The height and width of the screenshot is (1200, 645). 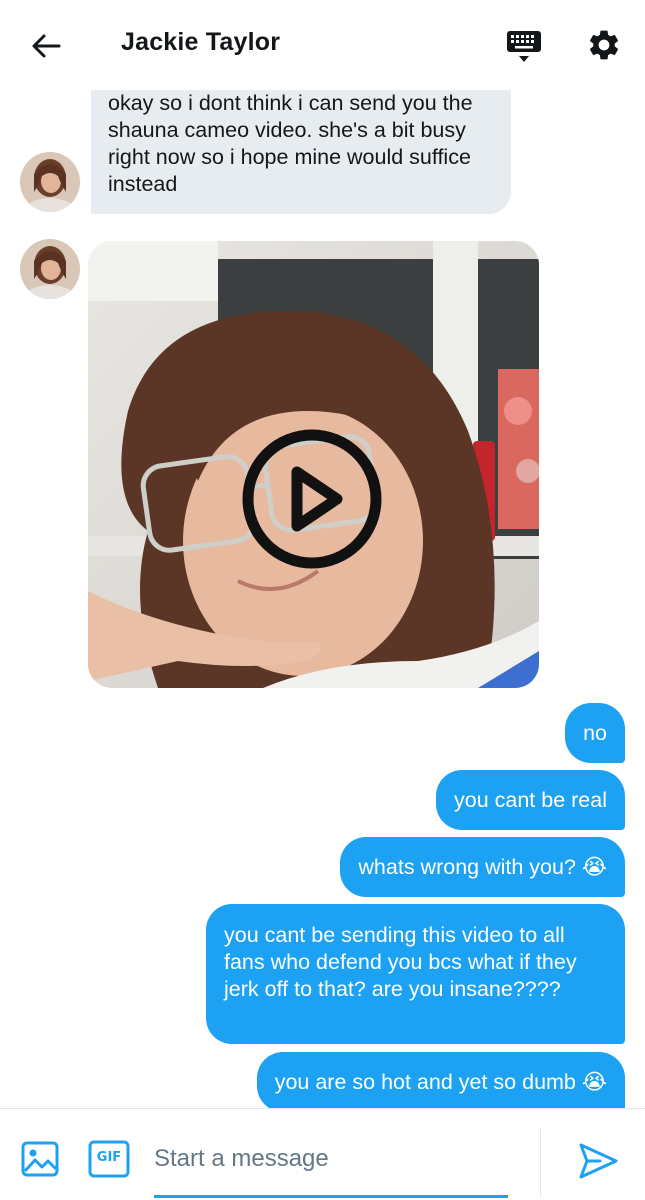 I want to click on add-gif-button: GIF, so click(x=109, y=1159).